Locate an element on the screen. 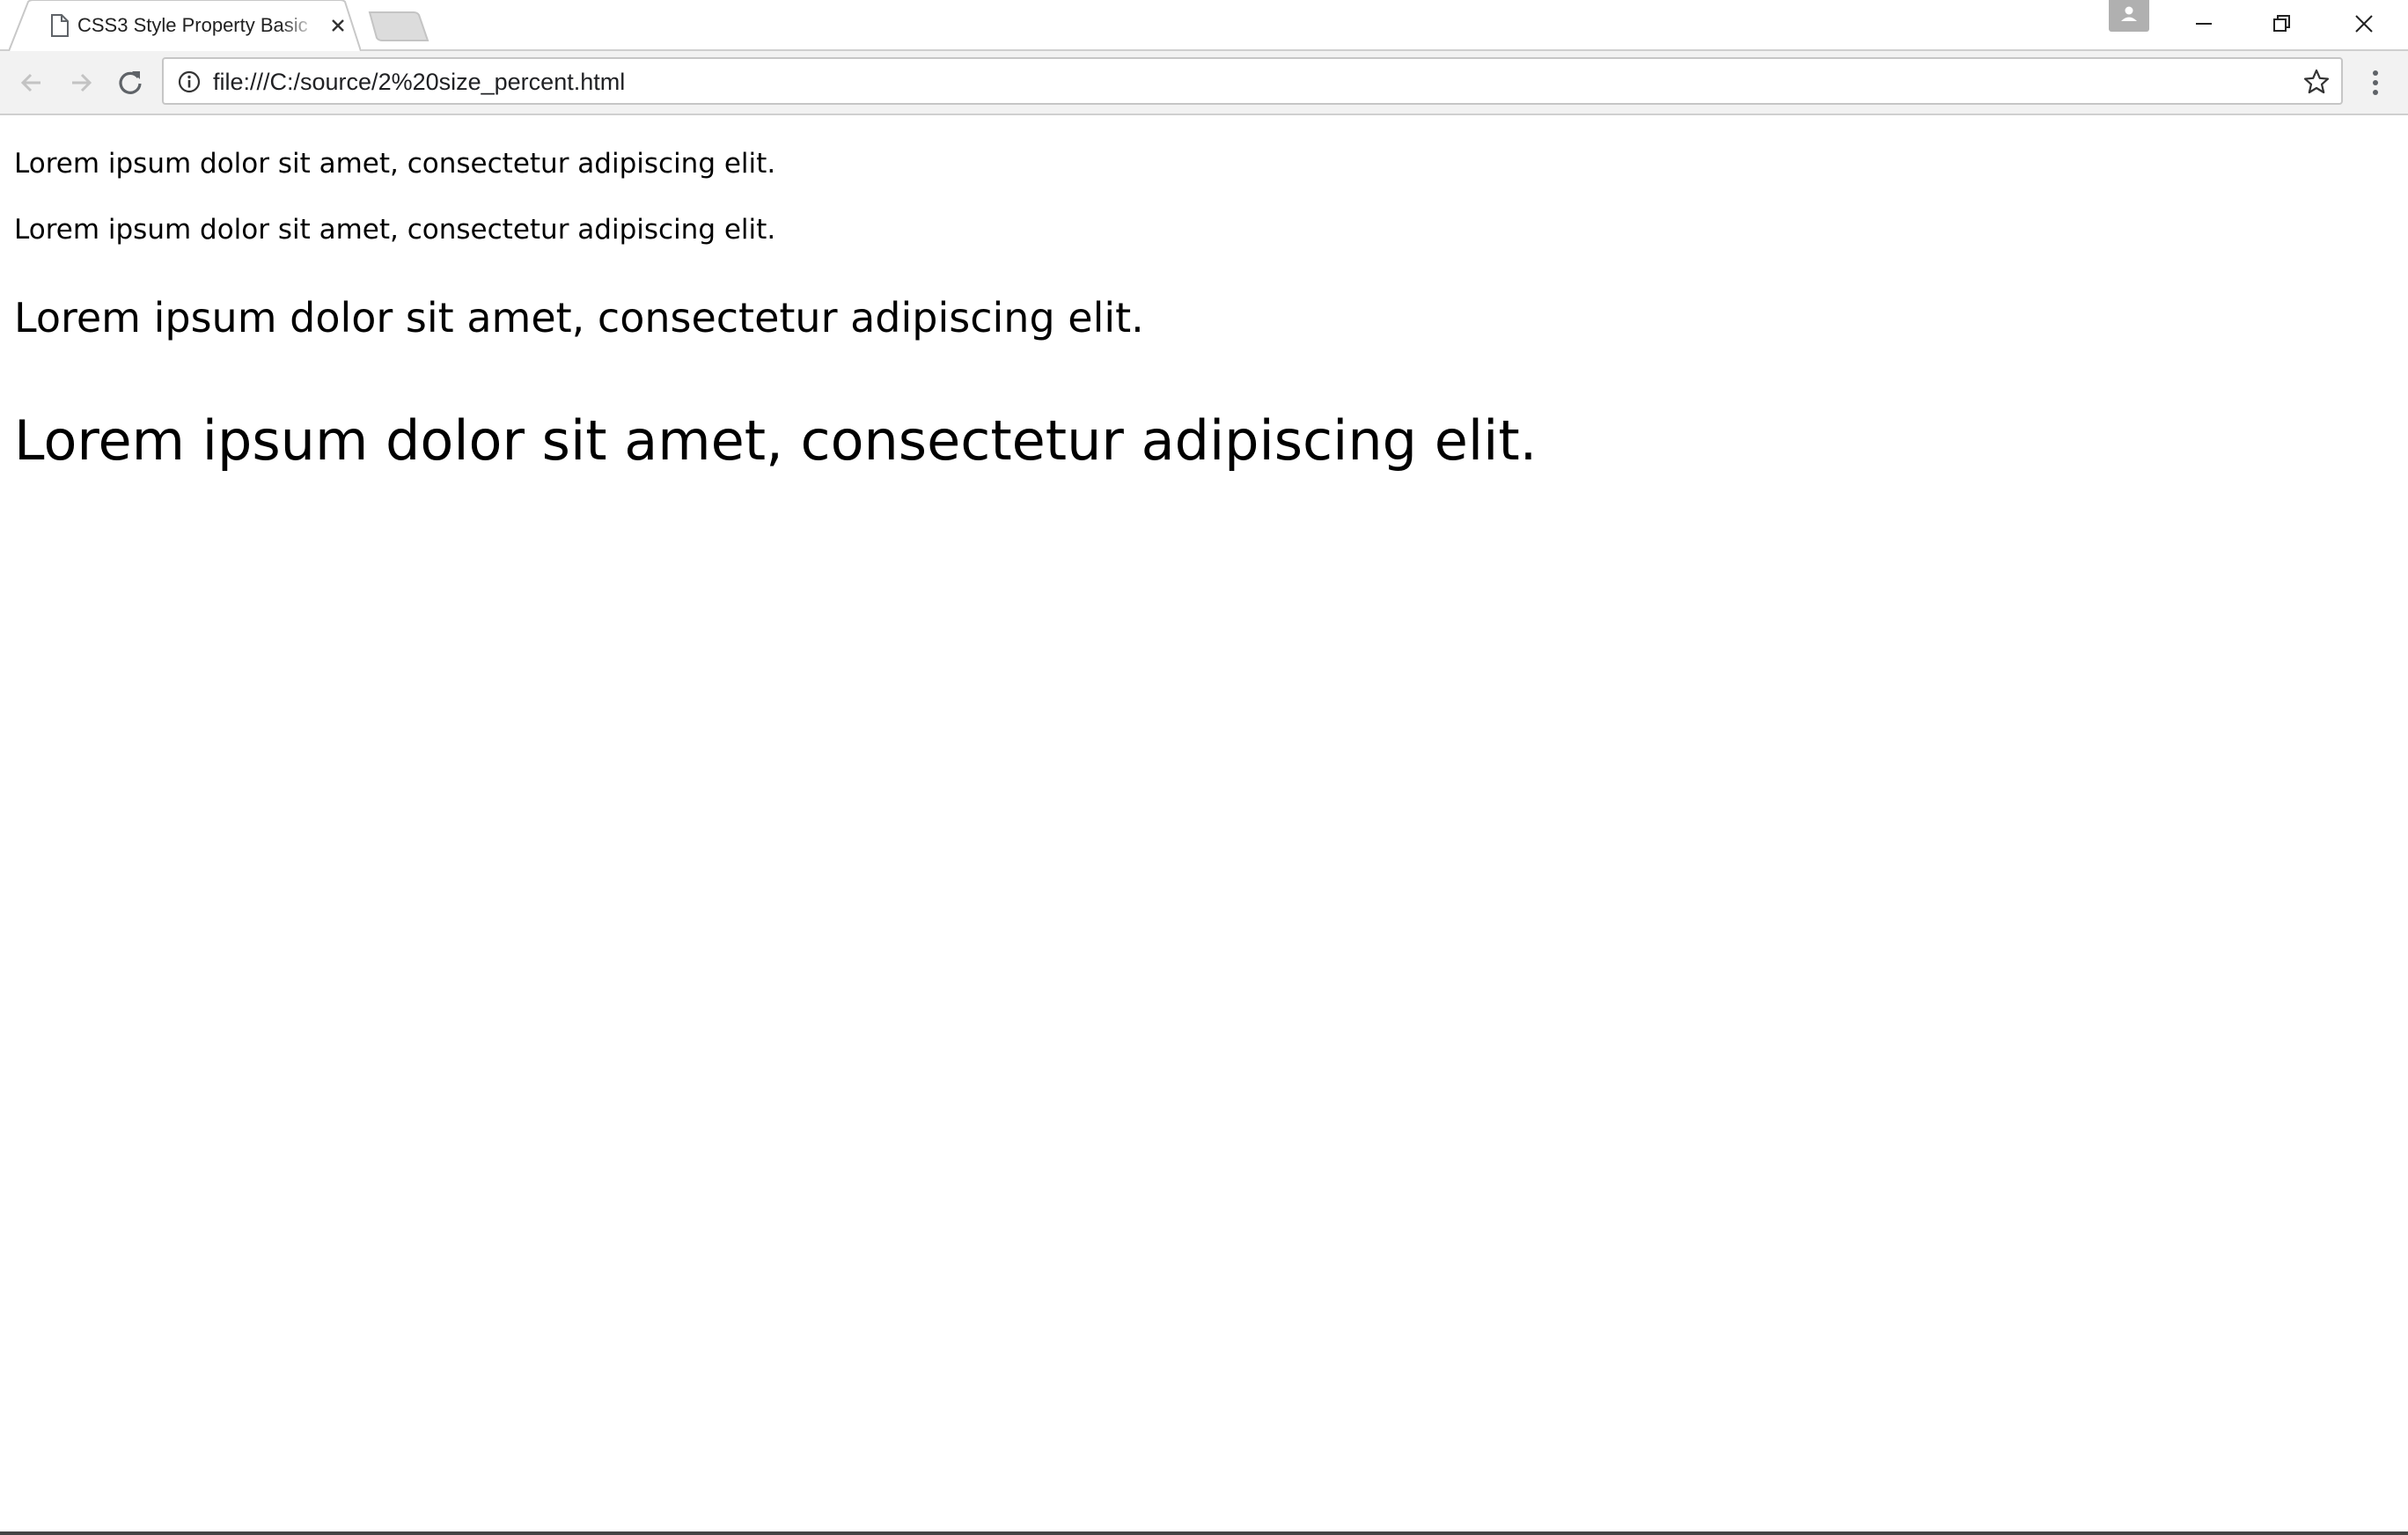  kebab-menu-icon is located at coordinates (2375, 83).